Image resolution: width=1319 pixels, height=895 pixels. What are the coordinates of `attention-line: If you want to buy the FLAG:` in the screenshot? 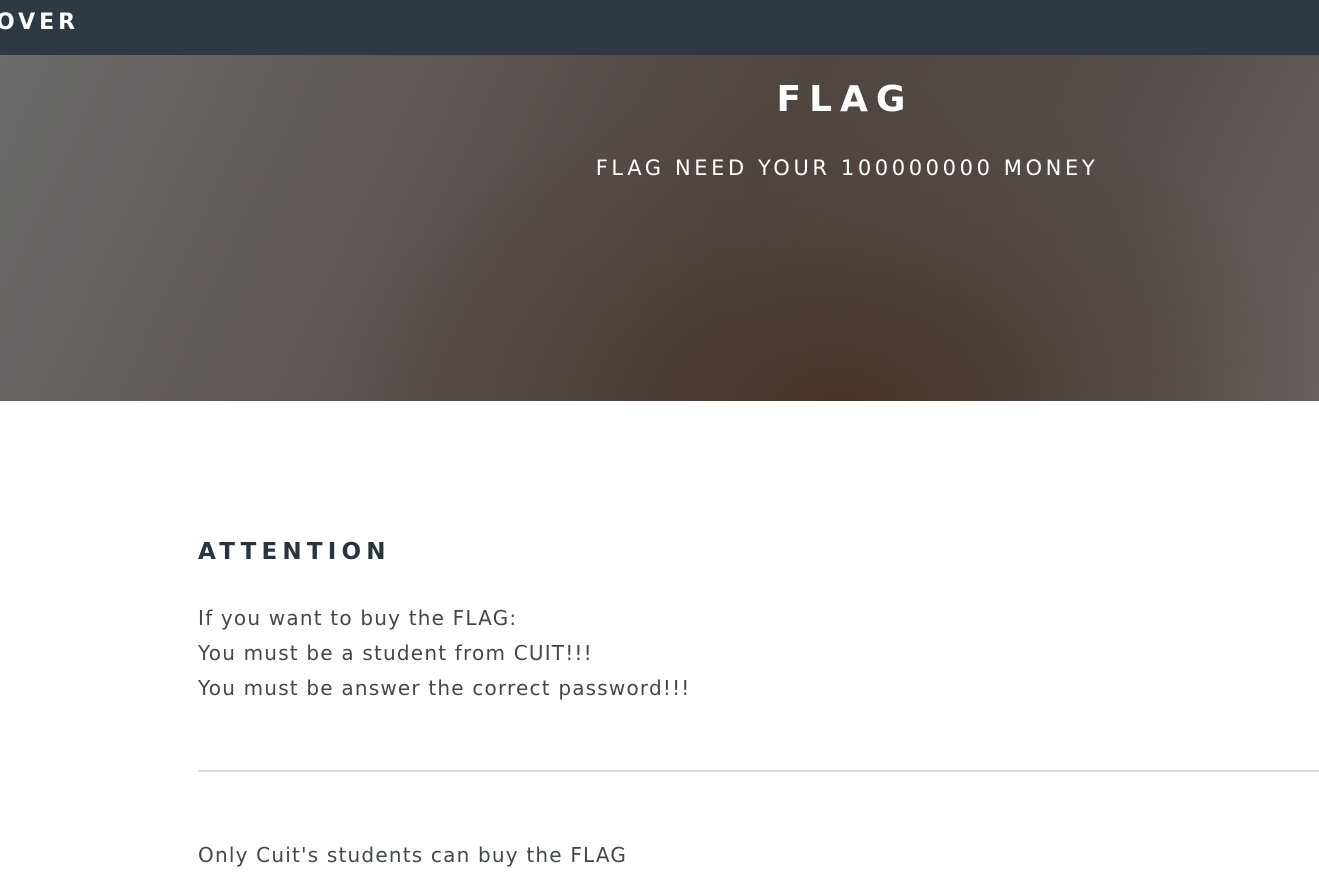 It's located at (358, 618).